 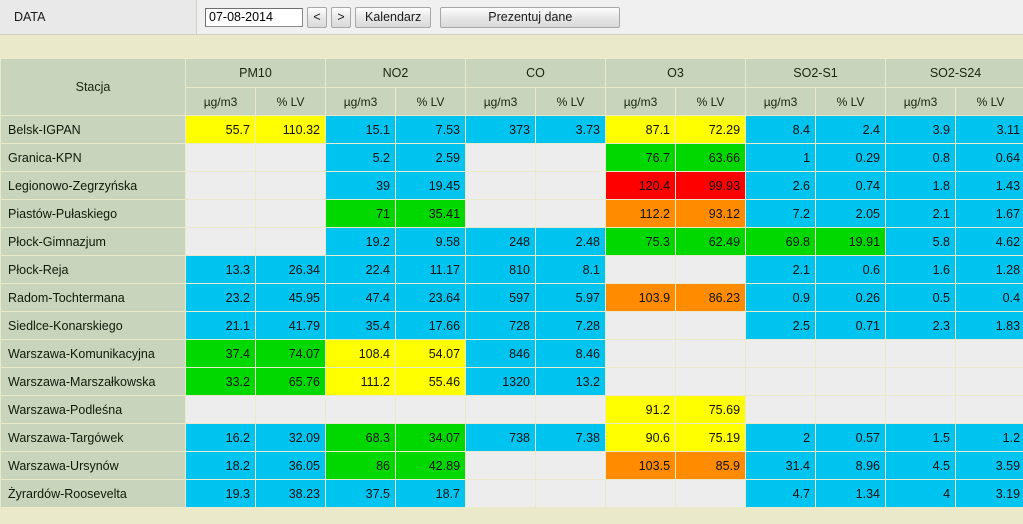 What do you see at coordinates (571, 353) in the screenshot?
I see `measurement-cell: 8.46` at bounding box center [571, 353].